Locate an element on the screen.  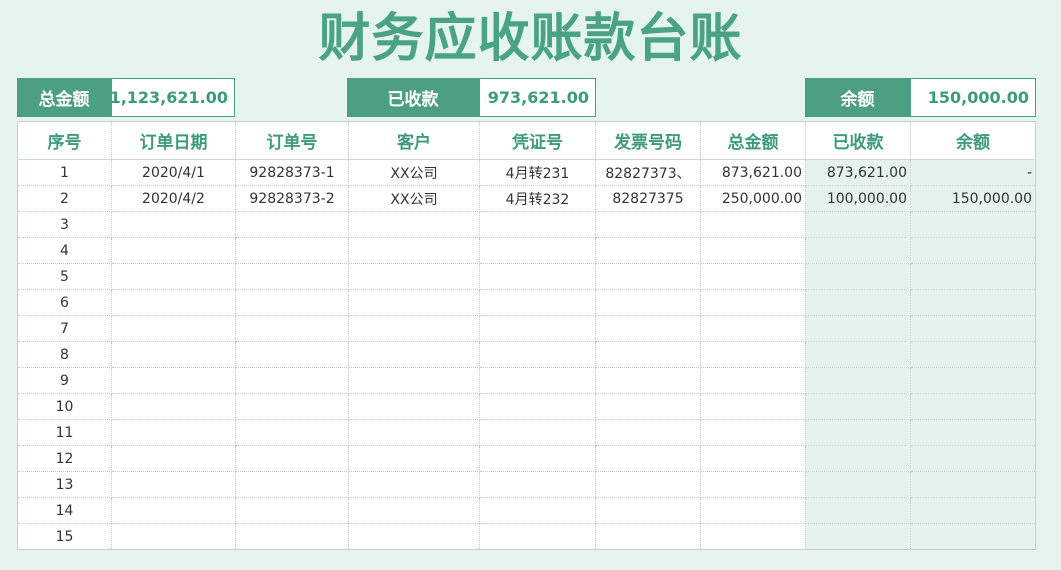
cell-received: 873,621.00 is located at coordinates (858, 172).